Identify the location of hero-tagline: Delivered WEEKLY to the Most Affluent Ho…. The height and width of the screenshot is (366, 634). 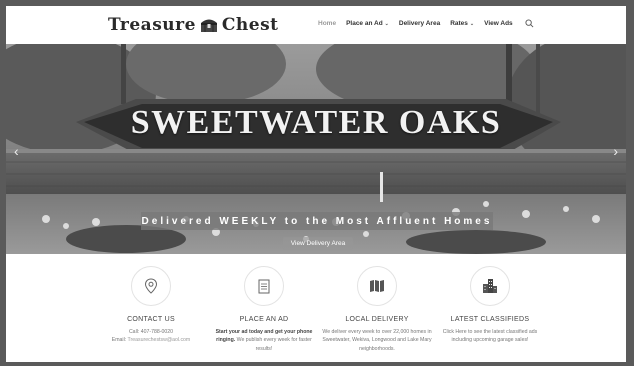
(317, 221).